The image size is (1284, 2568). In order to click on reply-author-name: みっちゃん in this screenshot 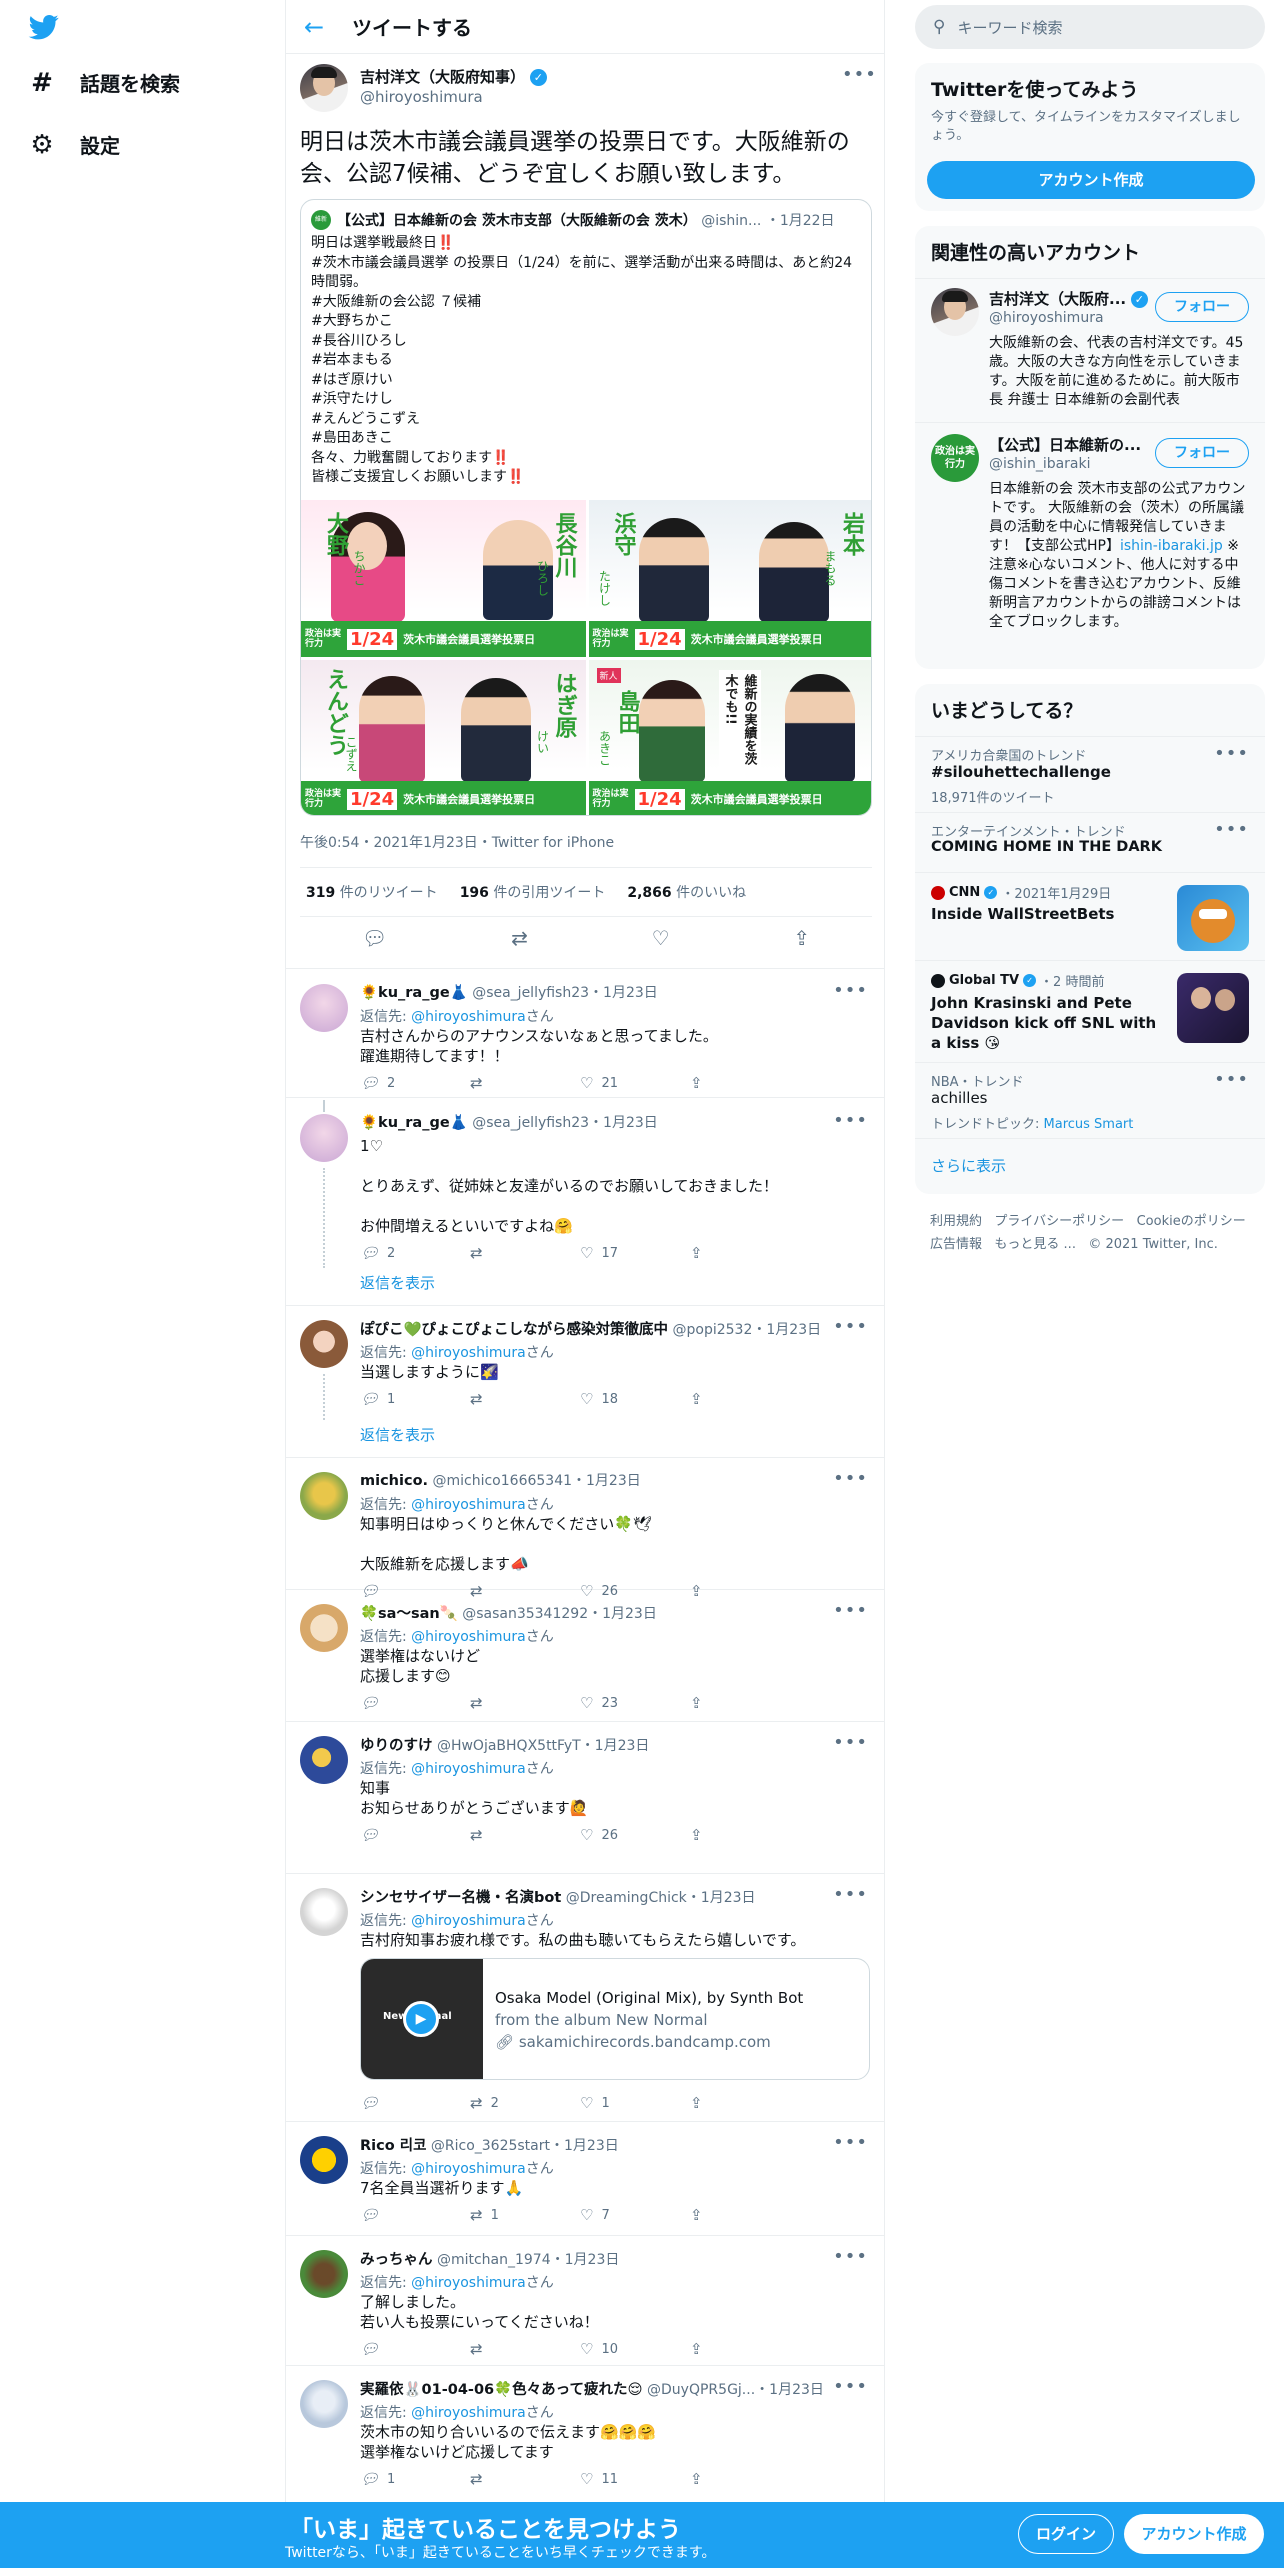, I will do `click(396, 2260)`.